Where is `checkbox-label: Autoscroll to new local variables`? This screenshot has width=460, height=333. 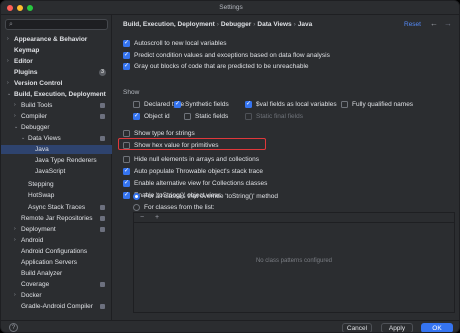
checkbox-label: Autoscroll to new local variables is located at coordinates (180, 43).